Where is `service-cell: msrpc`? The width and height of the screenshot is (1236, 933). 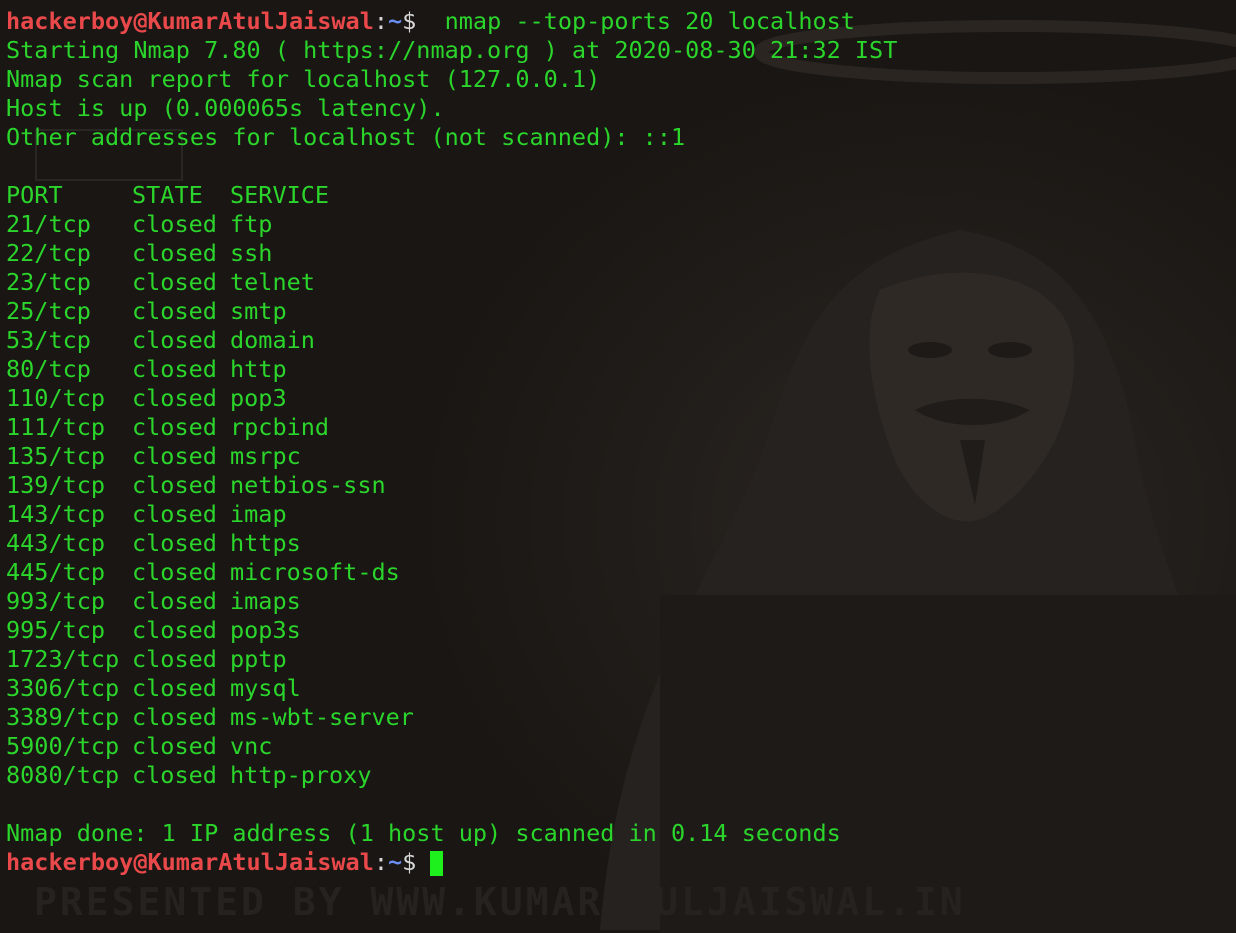
service-cell: msrpc is located at coordinates (265, 456).